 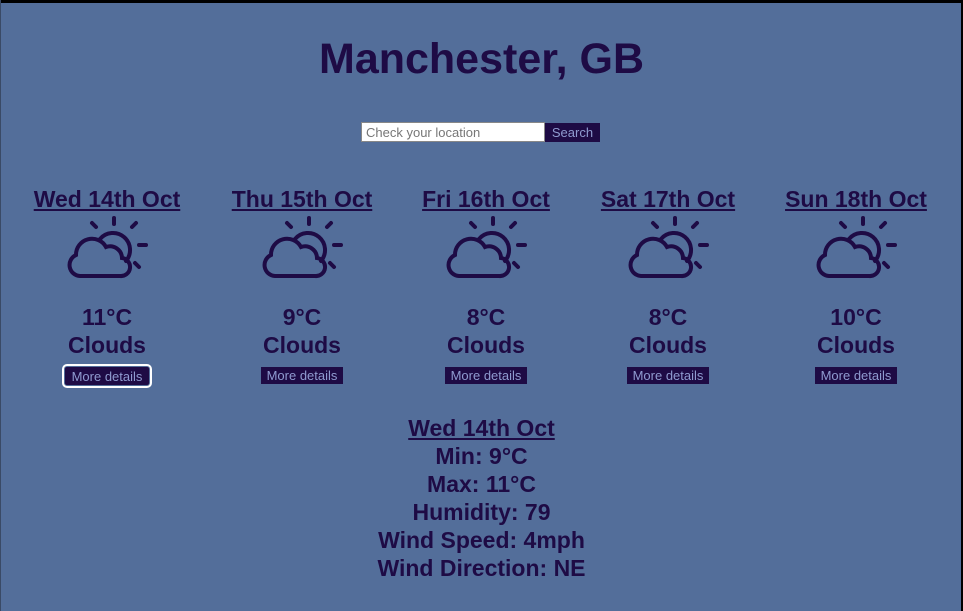 What do you see at coordinates (668, 199) in the screenshot?
I see `forecast-date: Sat 17th Oct` at bounding box center [668, 199].